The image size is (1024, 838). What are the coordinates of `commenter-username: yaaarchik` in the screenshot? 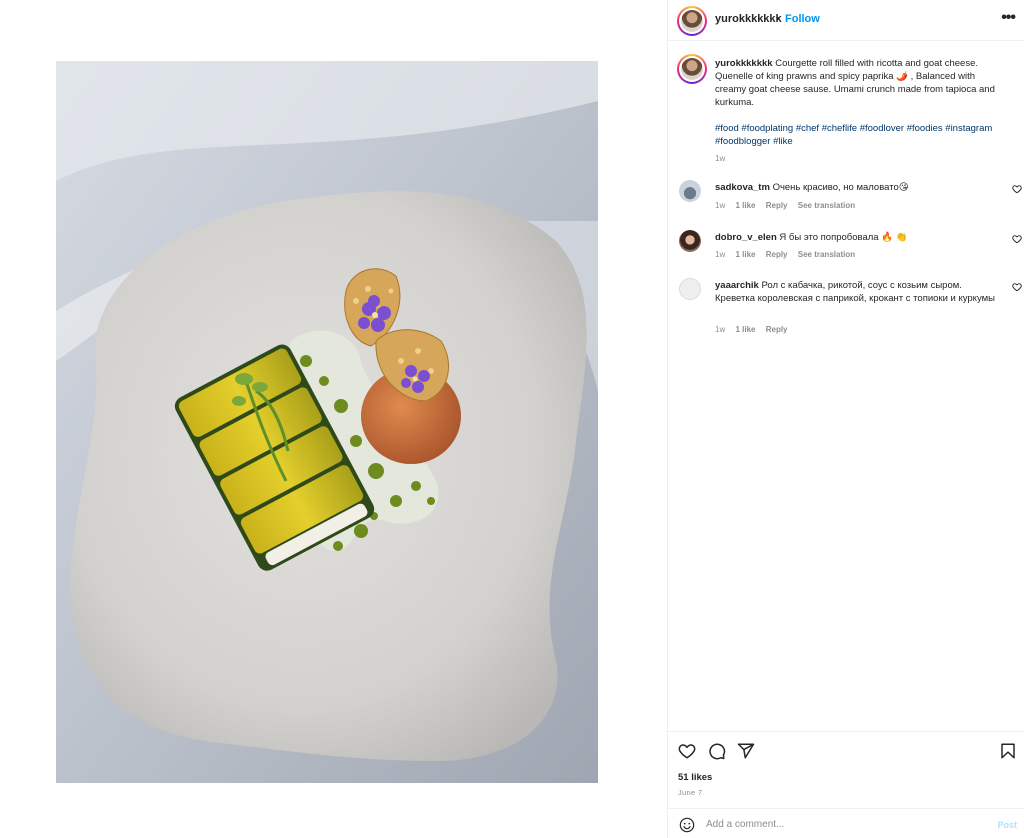 It's located at (737, 285).